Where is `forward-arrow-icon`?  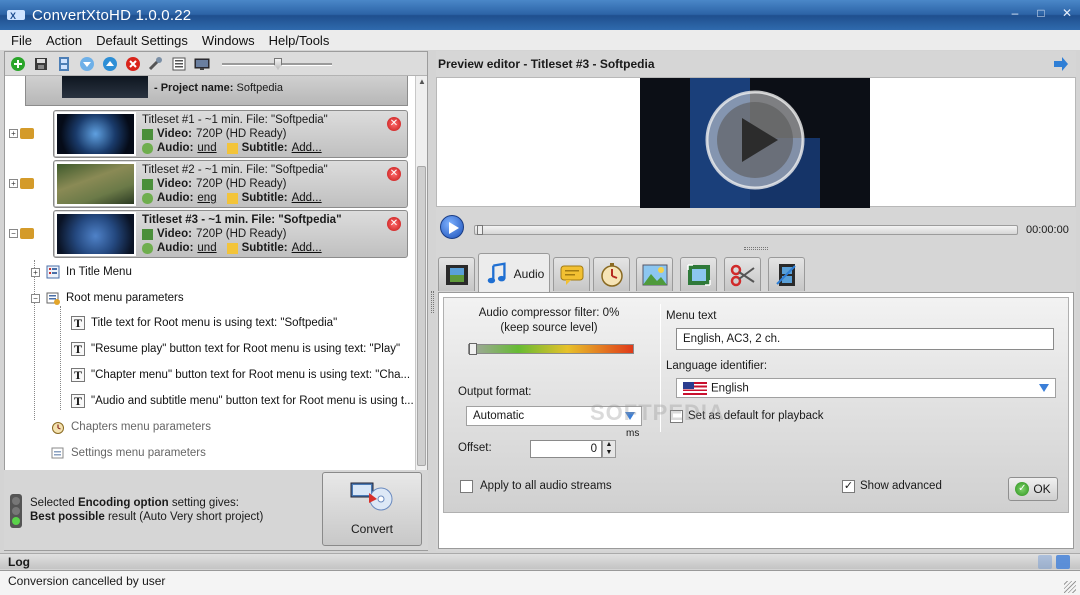
forward-arrow-icon is located at coordinates (1061, 64).